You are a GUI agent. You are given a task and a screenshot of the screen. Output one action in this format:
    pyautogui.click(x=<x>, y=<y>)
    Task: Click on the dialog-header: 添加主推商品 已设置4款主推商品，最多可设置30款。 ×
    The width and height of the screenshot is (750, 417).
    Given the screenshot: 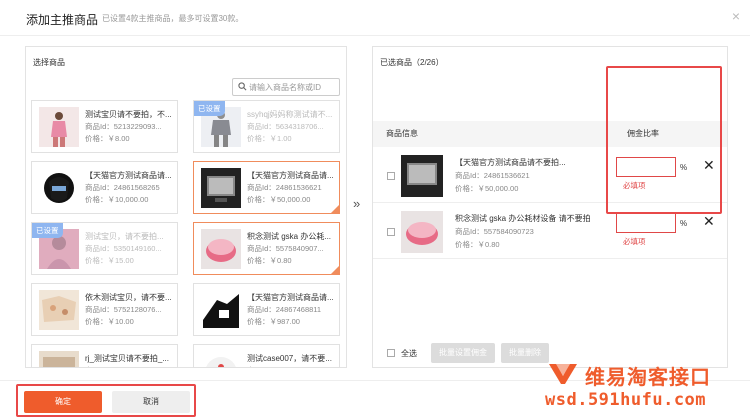 What is the action you would take?
    pyautogui.click(x=375, y=18)
    